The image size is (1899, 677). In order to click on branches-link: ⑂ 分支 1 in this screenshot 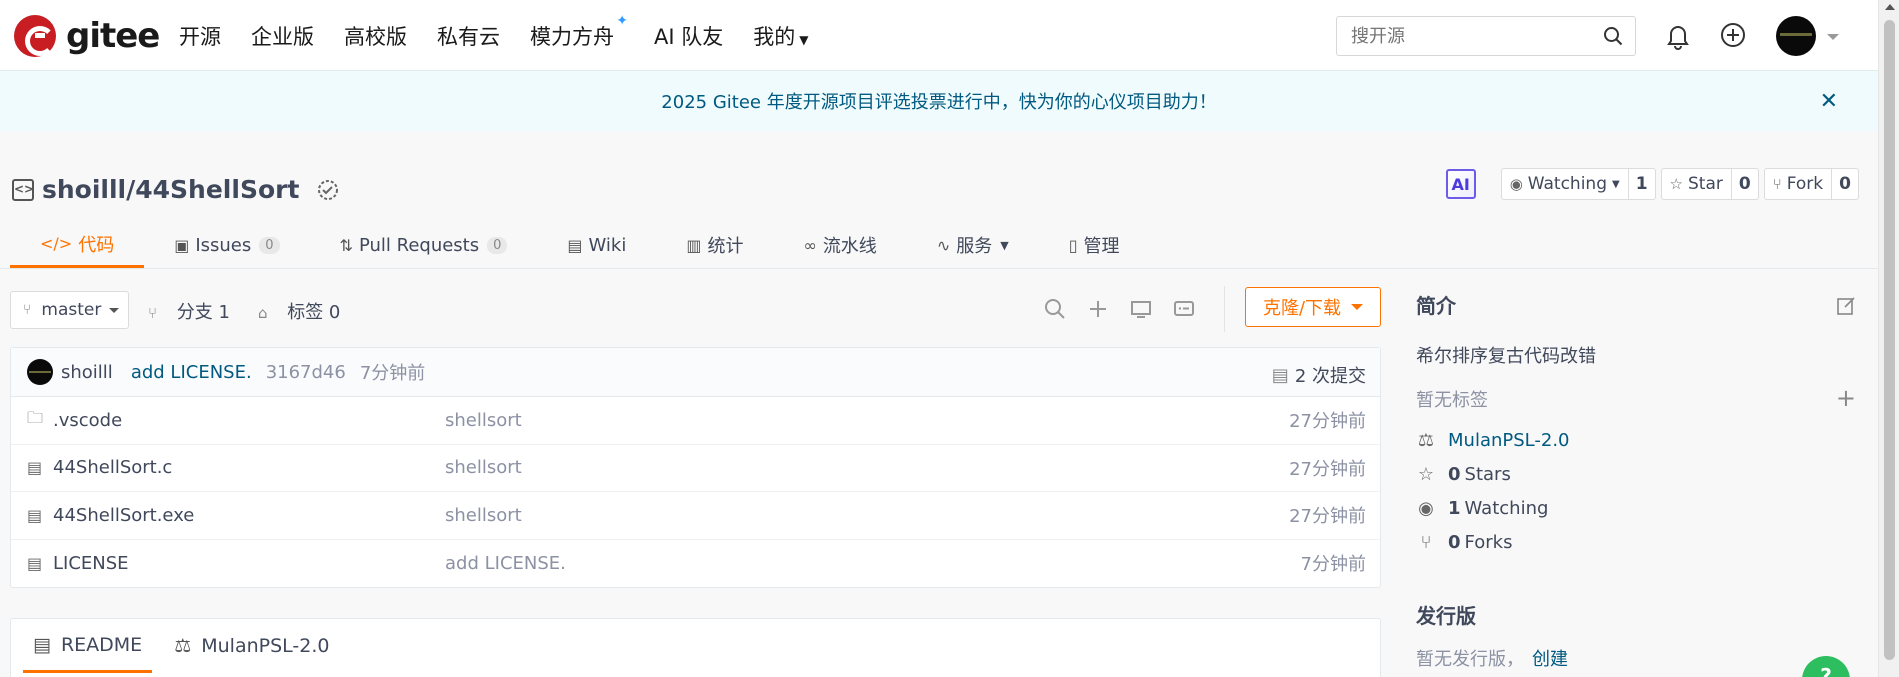, I will do `click(196, 311)`.